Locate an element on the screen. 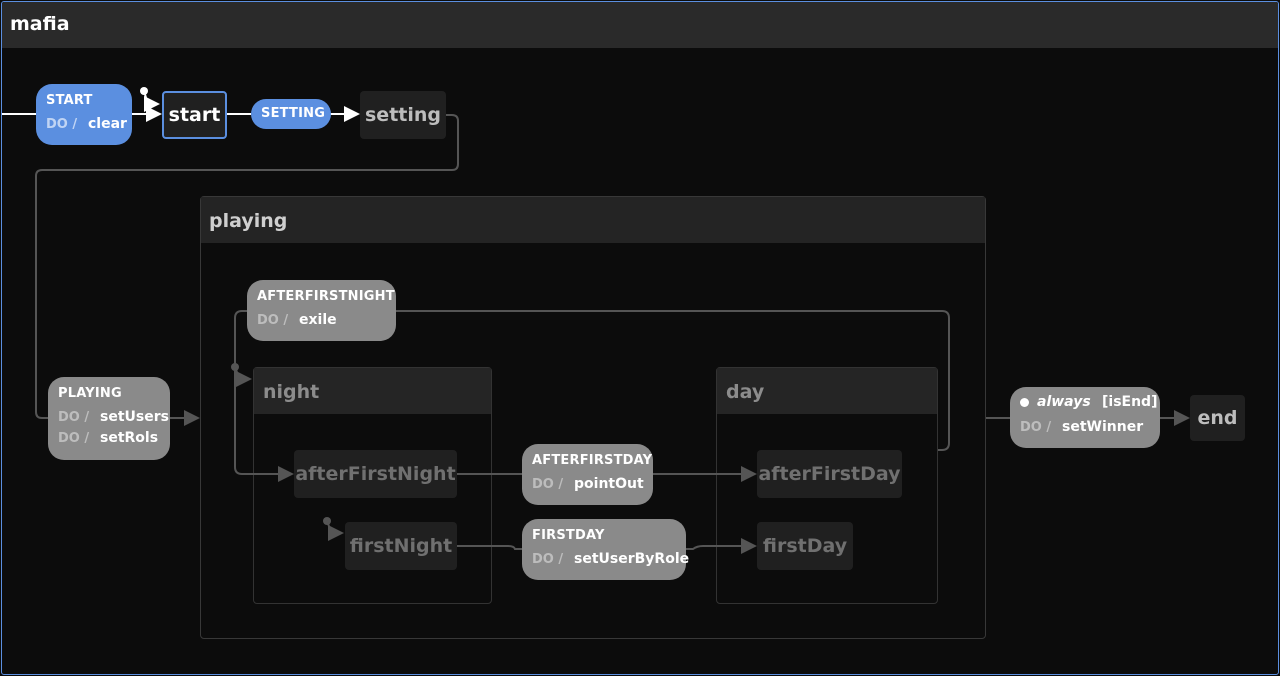 Image resolution: width=1280 pixels, height=676 pixels. state-setting-label: setting is located at coordinates (403, 115).